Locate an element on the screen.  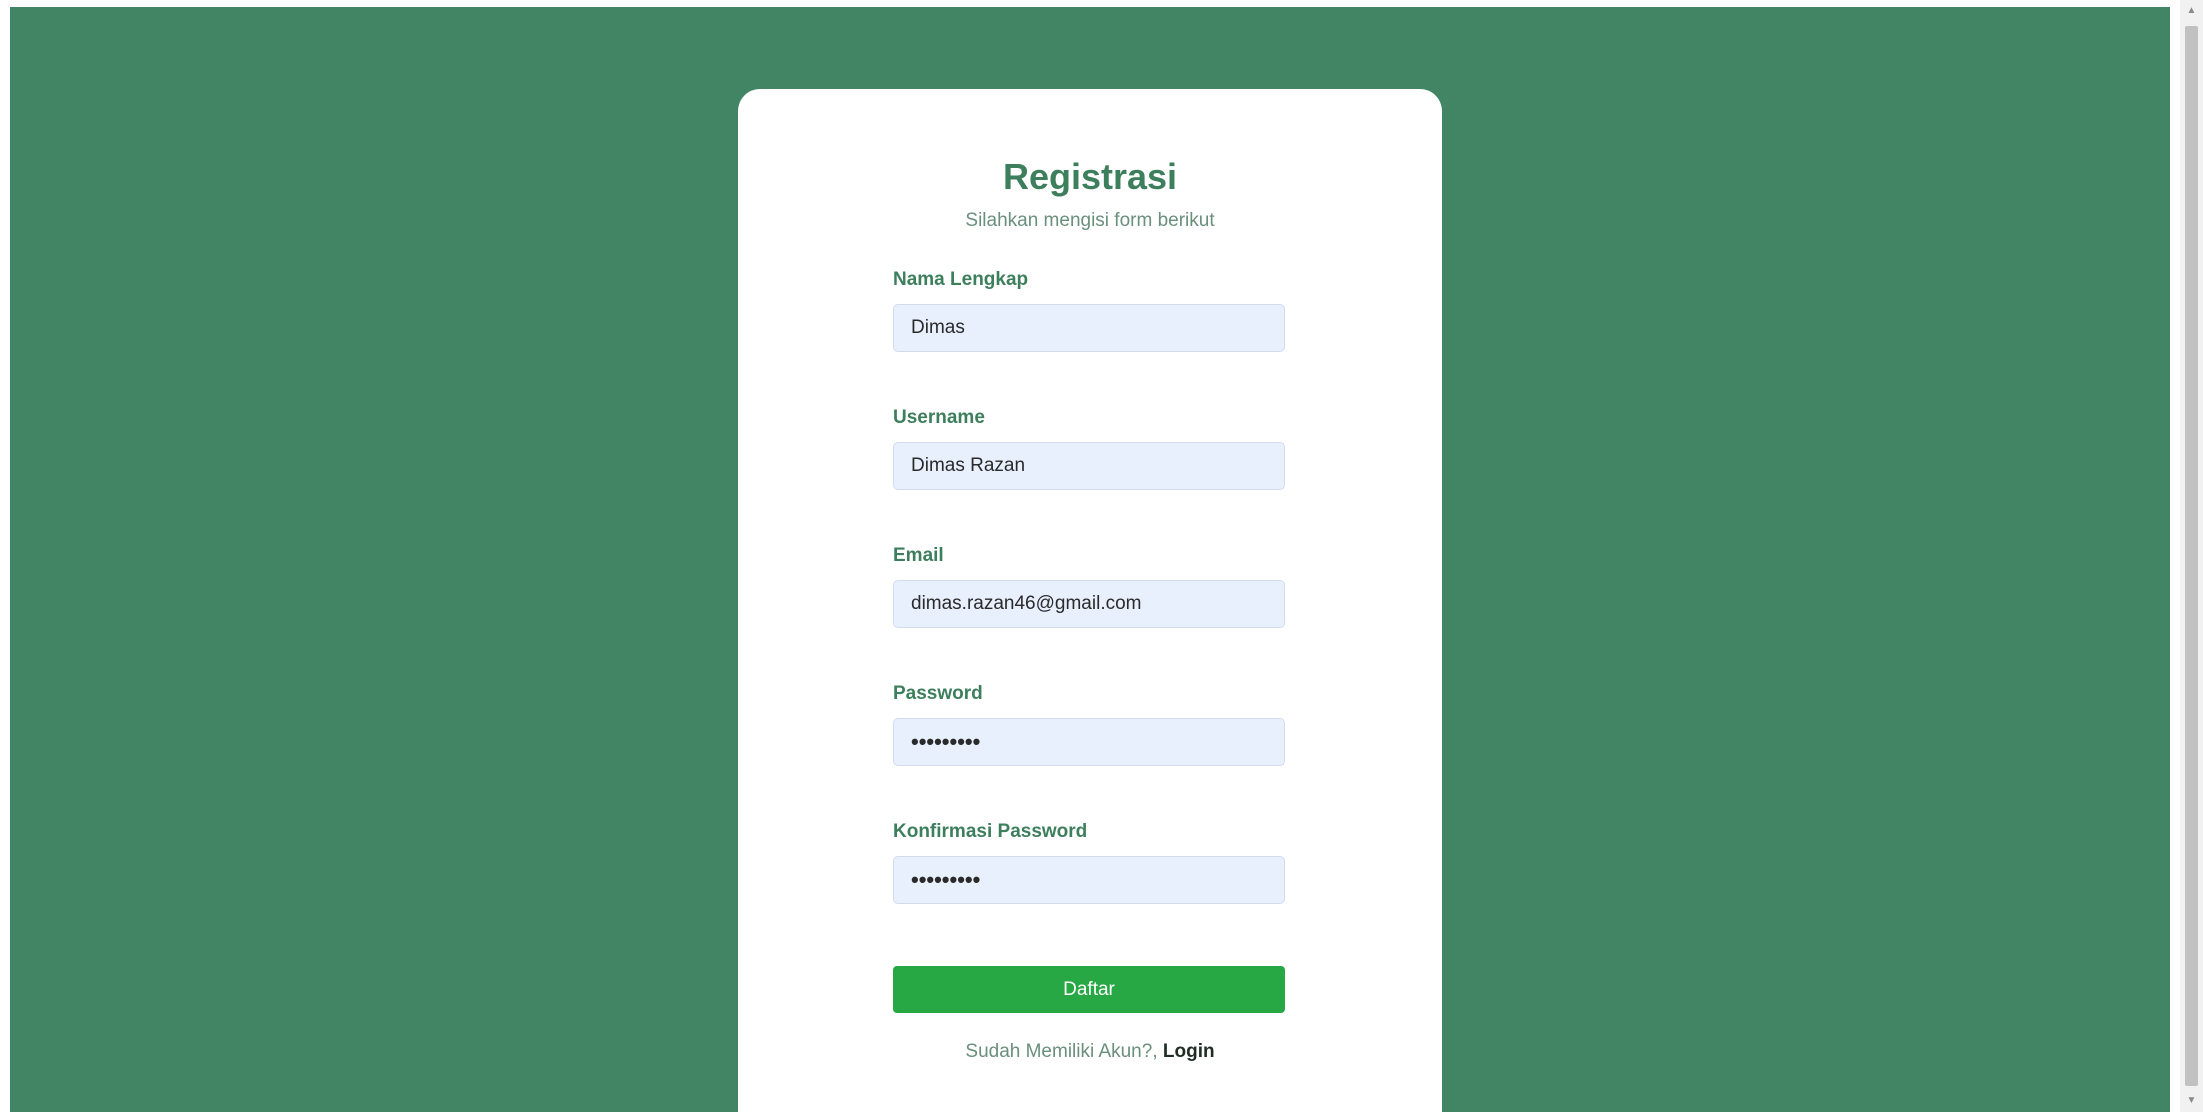
confirm-password-input: ••••••••• is located at coordinates (1089, 880).